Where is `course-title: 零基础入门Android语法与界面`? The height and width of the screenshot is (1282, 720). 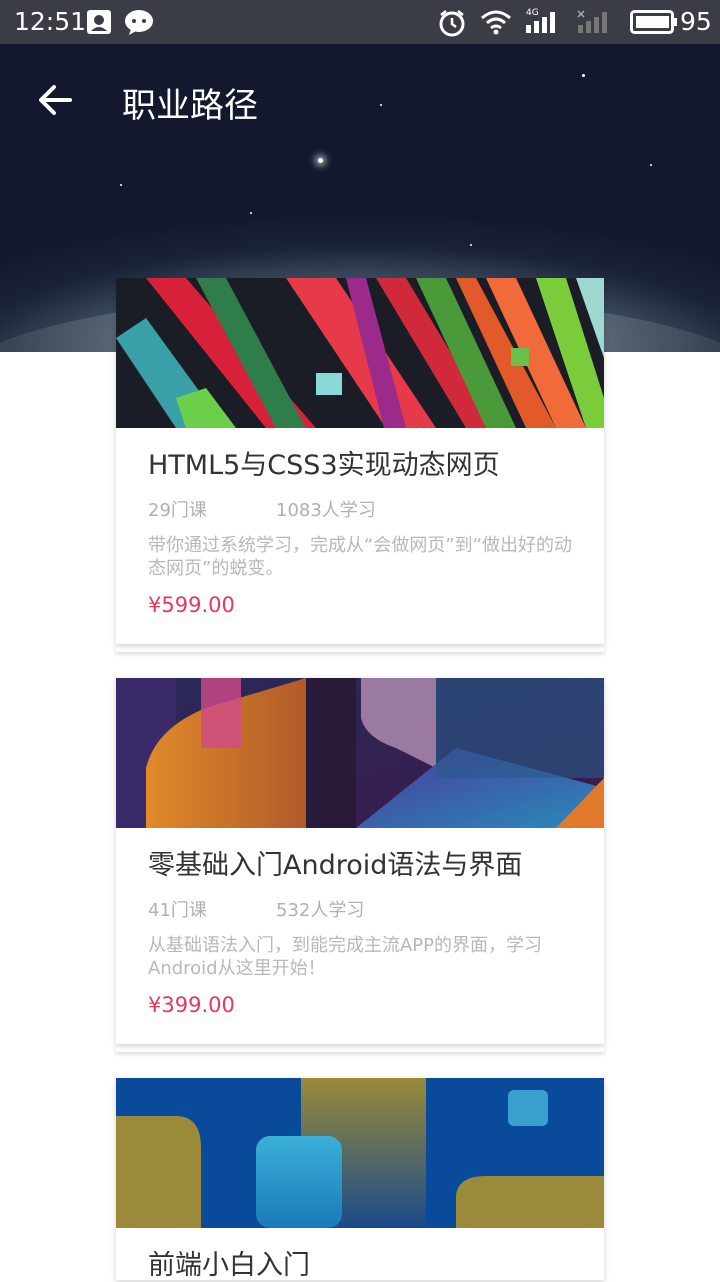 course-title: 零基础入门Android语法与界面 is located at coordinates (335, 865).